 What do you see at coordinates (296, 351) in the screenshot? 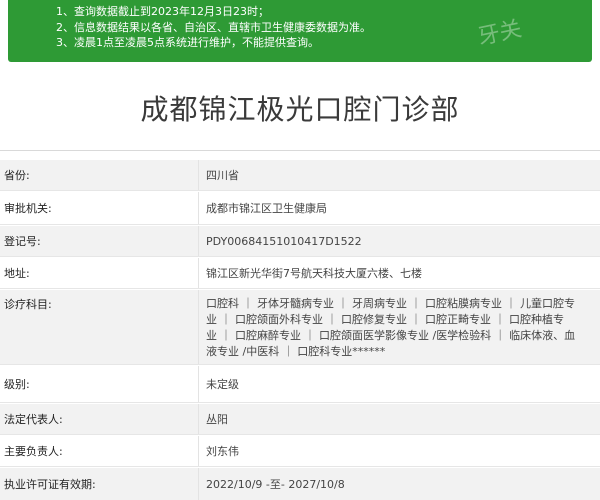
I see `department-line: 液专业 /中医科 ｜ 口腔科专业******` at bounding box center [296, 351].